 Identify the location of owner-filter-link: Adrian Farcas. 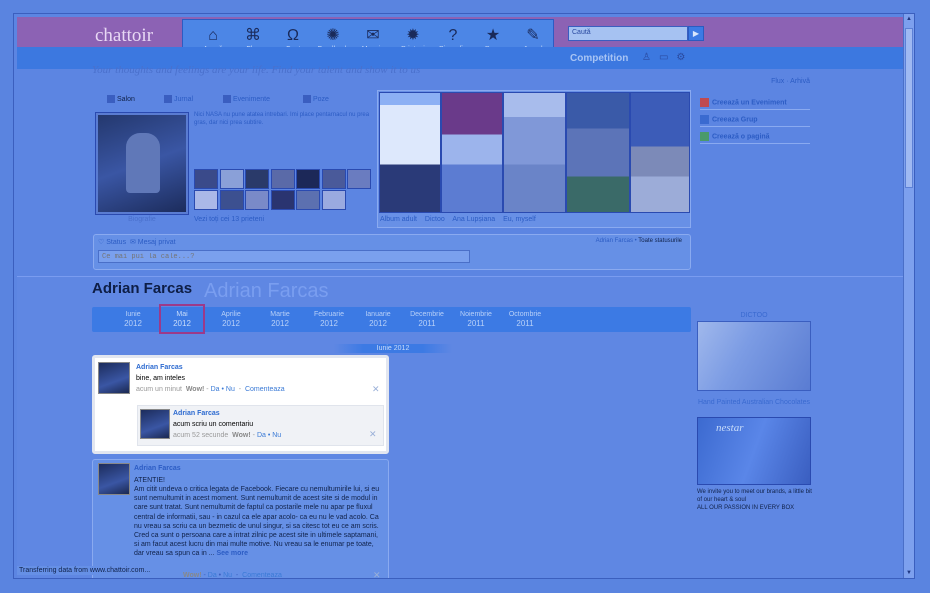
(614, 241).